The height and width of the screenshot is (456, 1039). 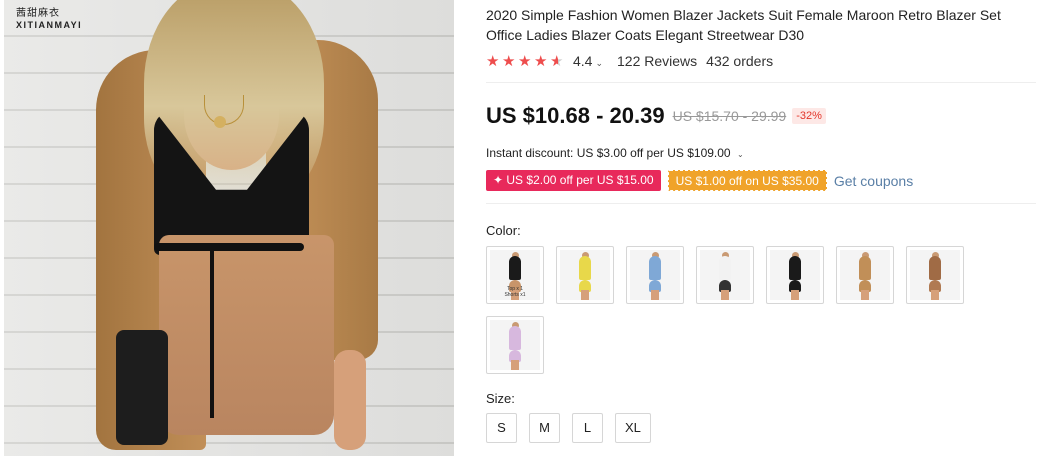 I want to click on star-half-icon: ★, so click(x=557, y=61).